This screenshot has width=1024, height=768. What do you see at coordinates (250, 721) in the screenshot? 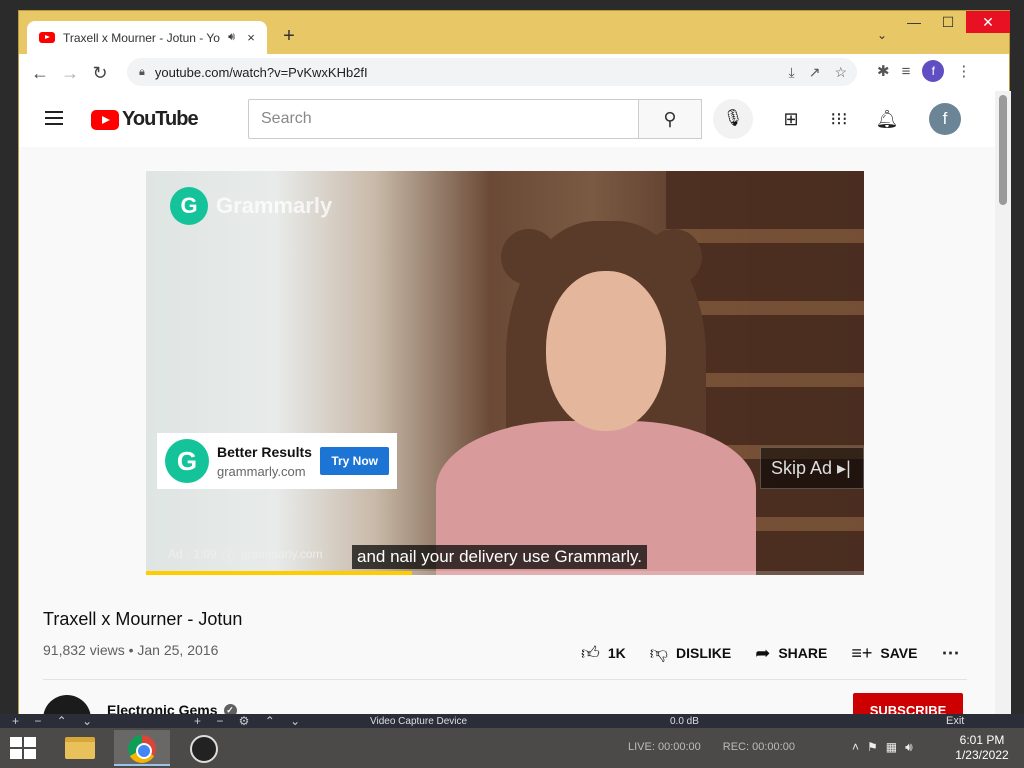
I see `obs-source-controls: + − ⚙ ⌃ ⌄` at bounding box center [250, 721].